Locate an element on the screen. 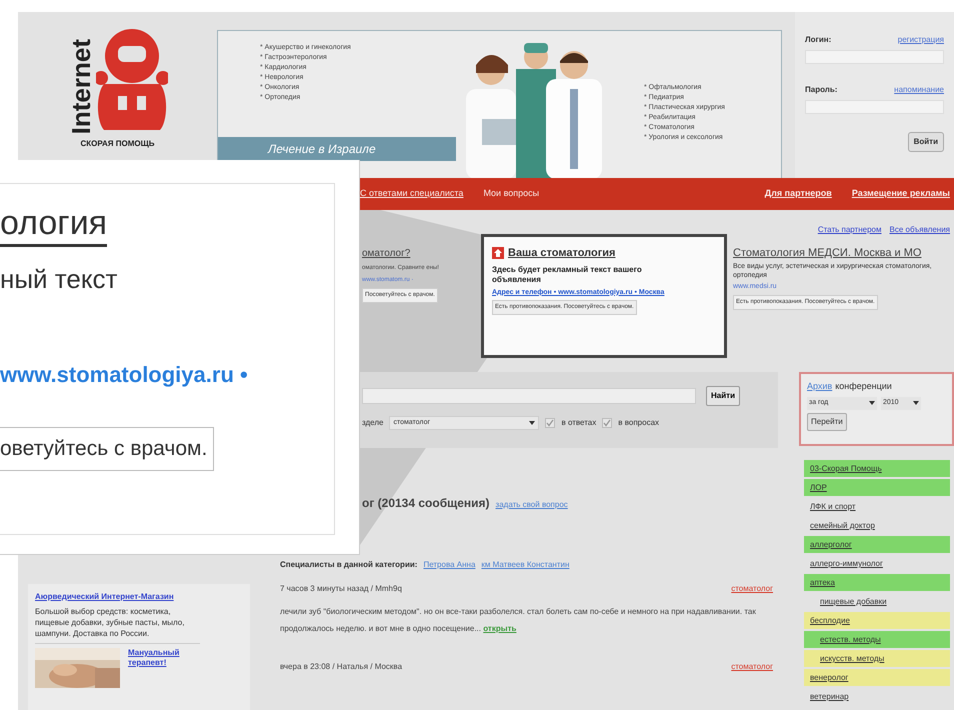 The image size is (954, 710). logo-text: Internet is located at coordinates (81, 86).